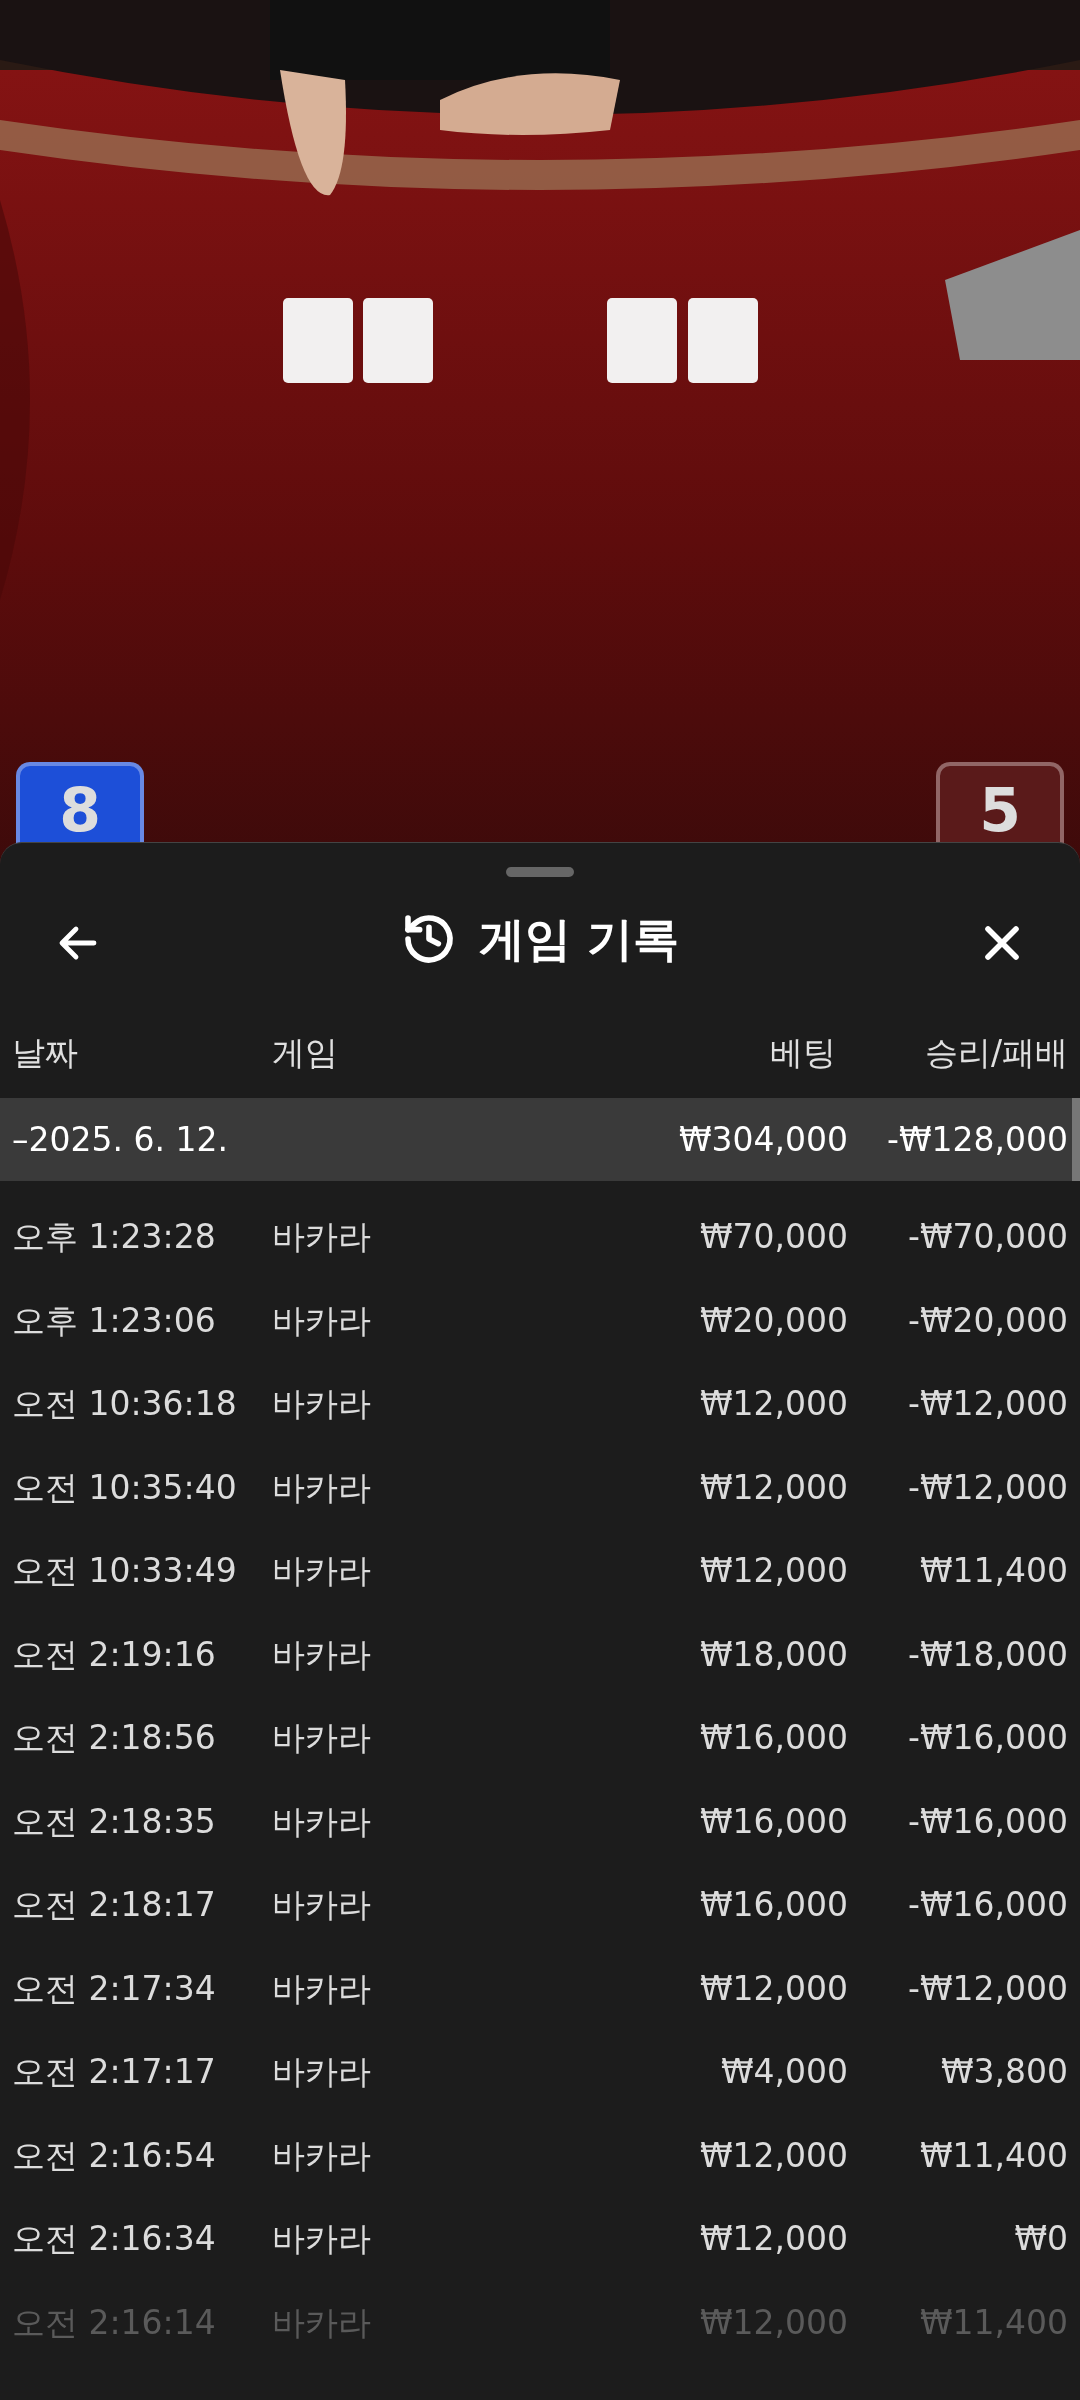 This screenshot has width=1080, height=2400. I want to click on time-cell-text: 오전 2:18:35, so click(114, 1821).